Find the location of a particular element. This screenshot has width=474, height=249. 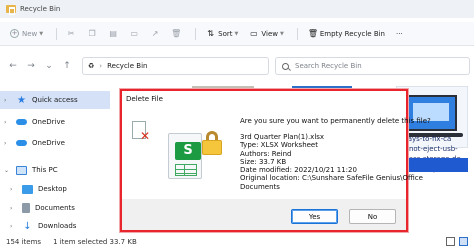

sidebar-item-onedrive: › OneDrive is located at coordinates (55, 122).